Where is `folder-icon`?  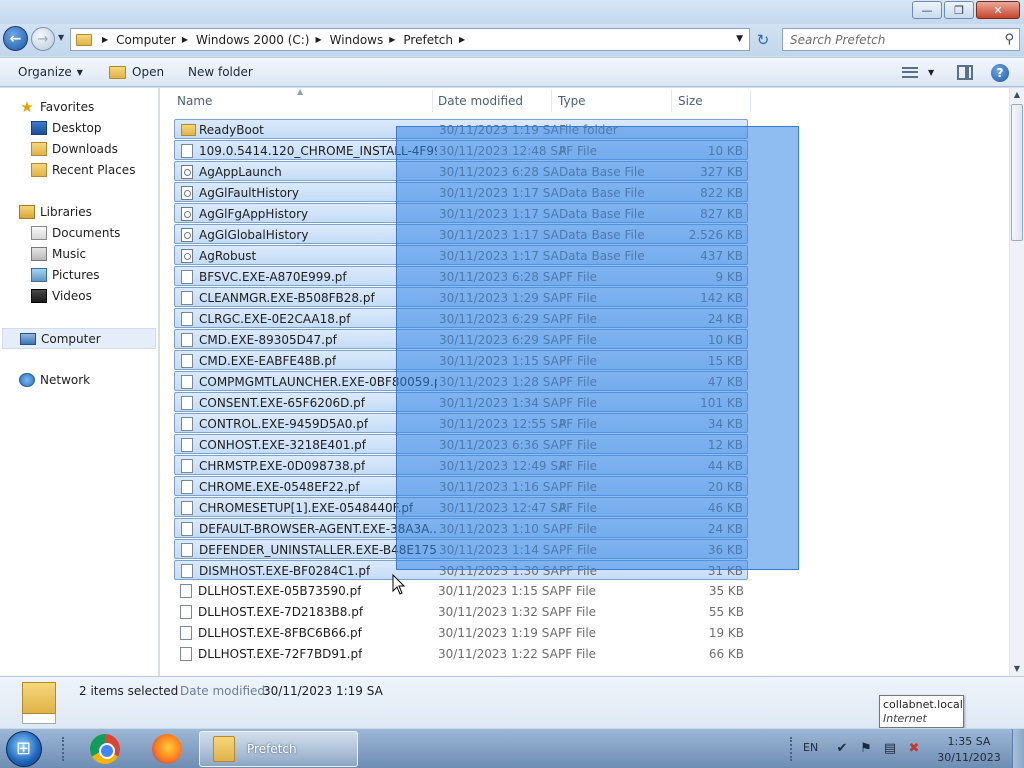
folder-icon is located at coordinates (224, 749).